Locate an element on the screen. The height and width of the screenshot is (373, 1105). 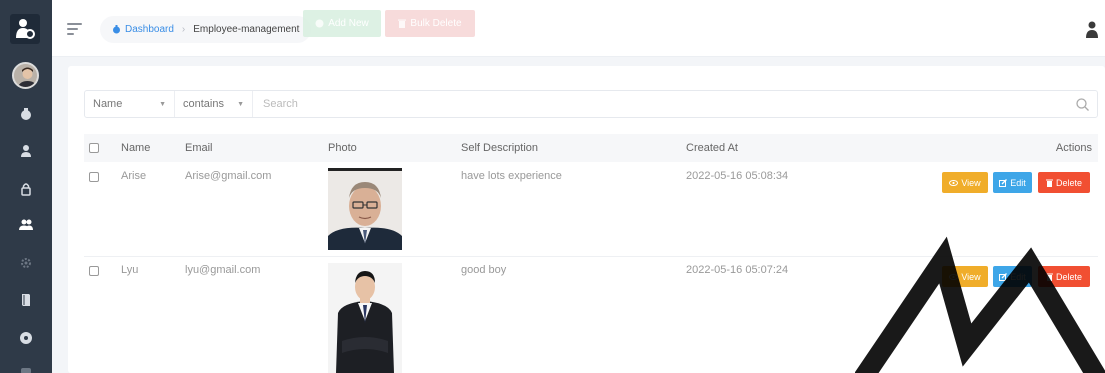
filter-operator-value: contains is located at coordinates (203, 104).